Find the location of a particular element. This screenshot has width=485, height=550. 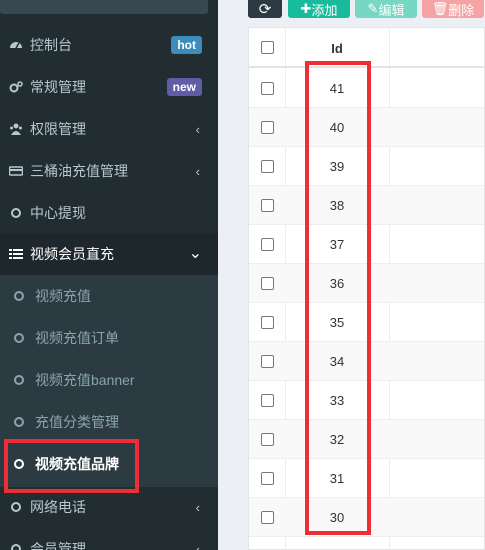

delete-button: 🗑 删除 is located at coordinates (453, 9).